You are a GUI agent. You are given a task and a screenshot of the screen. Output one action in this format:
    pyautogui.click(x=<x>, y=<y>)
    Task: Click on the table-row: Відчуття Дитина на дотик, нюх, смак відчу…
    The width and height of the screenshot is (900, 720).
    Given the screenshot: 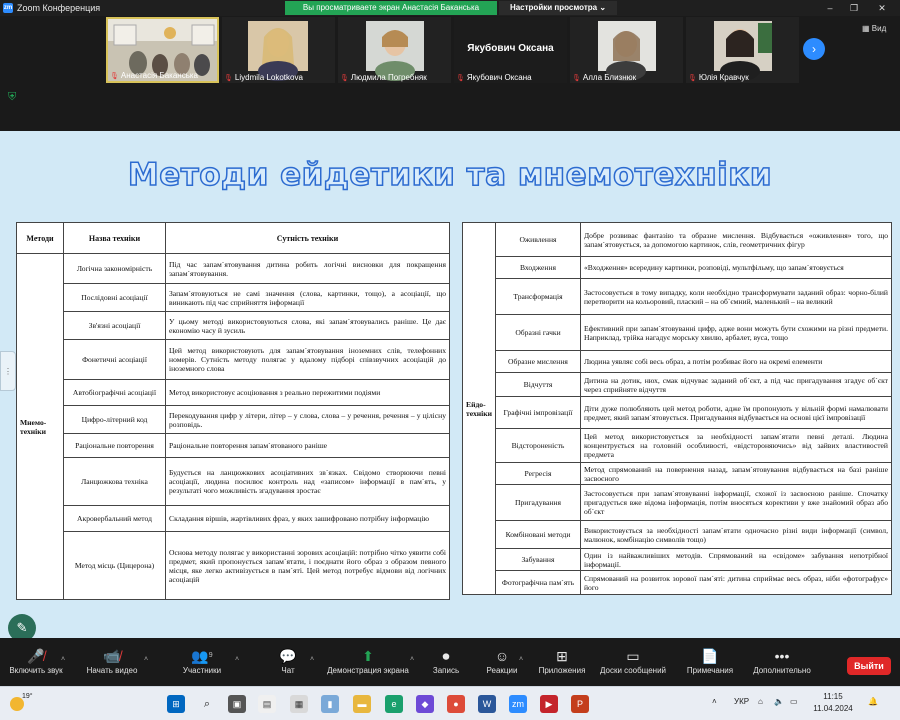 What is the action you would take?
    pyautogui.click(x=678, y=384)
    